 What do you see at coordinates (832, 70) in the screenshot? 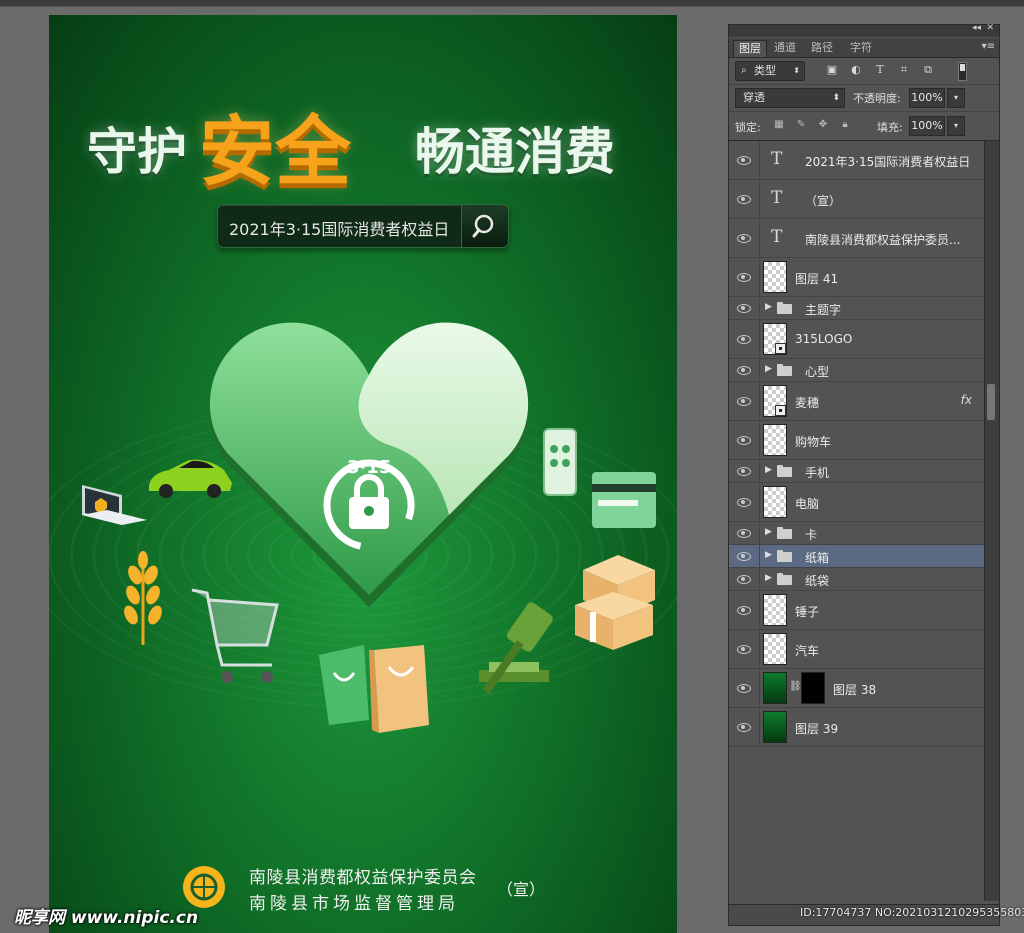
I see `pixel-filter-icon: ▣` at bounding box center [832, 70].